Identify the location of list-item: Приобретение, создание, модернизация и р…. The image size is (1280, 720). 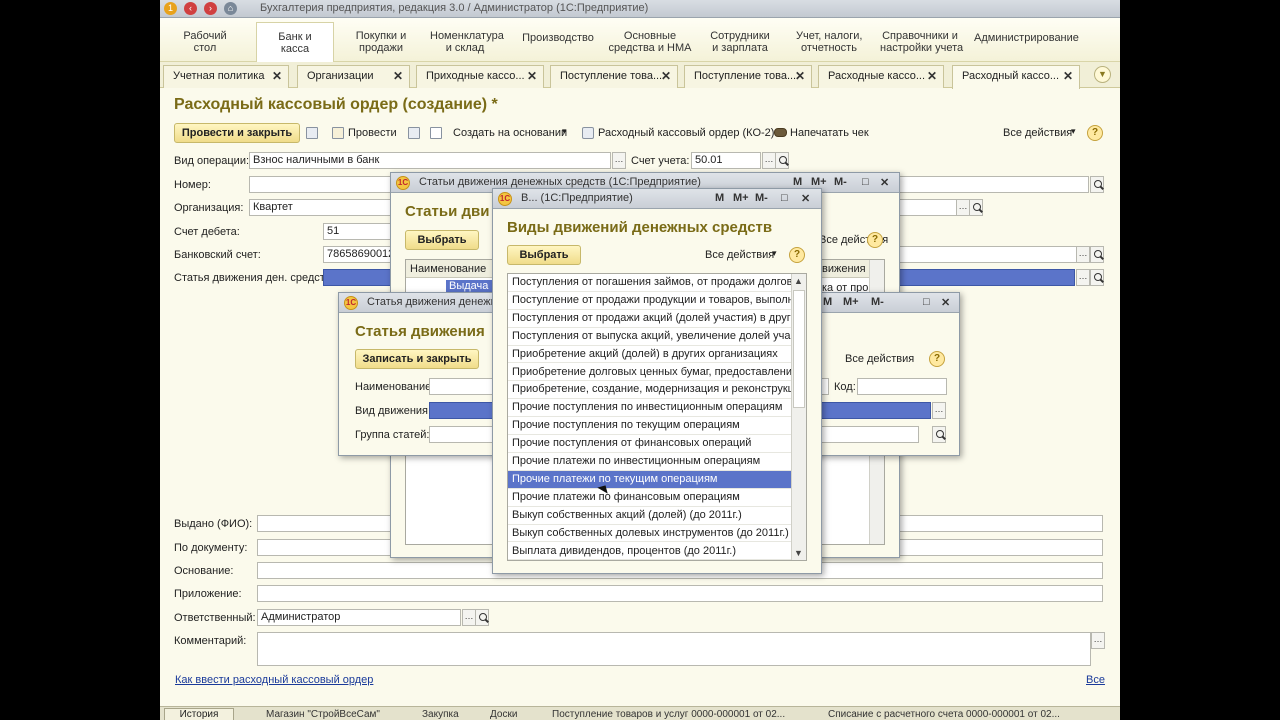
(649, 390).